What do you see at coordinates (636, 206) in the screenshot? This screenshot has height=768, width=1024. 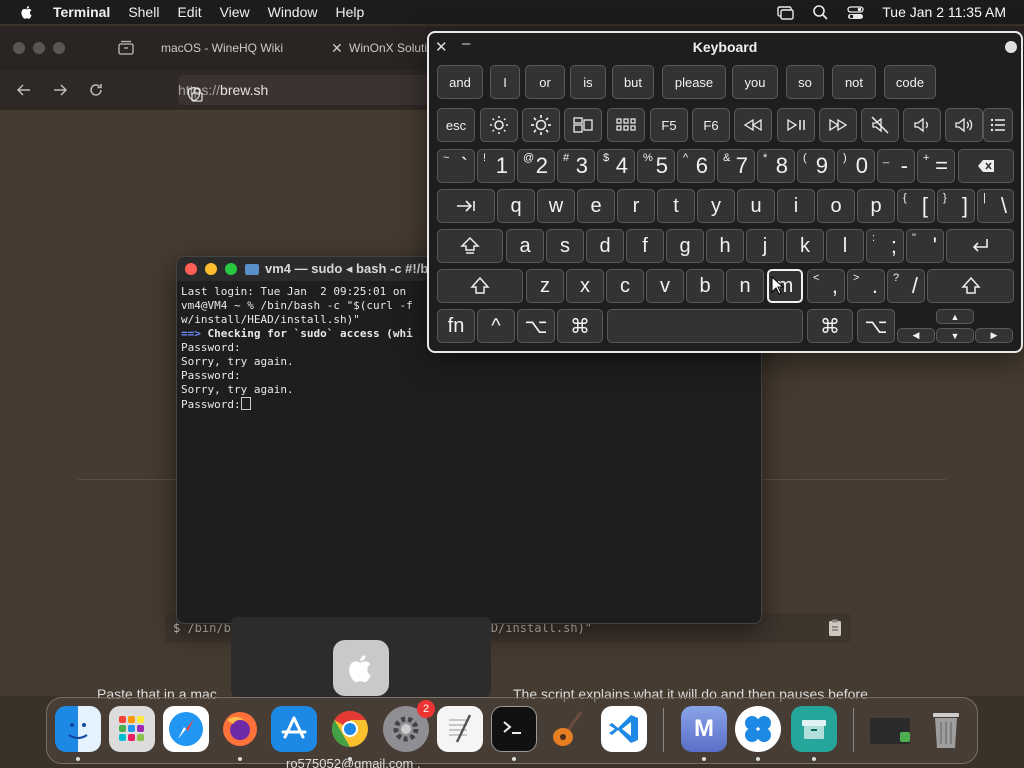 I see `key-r: r` at bounding box center [636, 206].